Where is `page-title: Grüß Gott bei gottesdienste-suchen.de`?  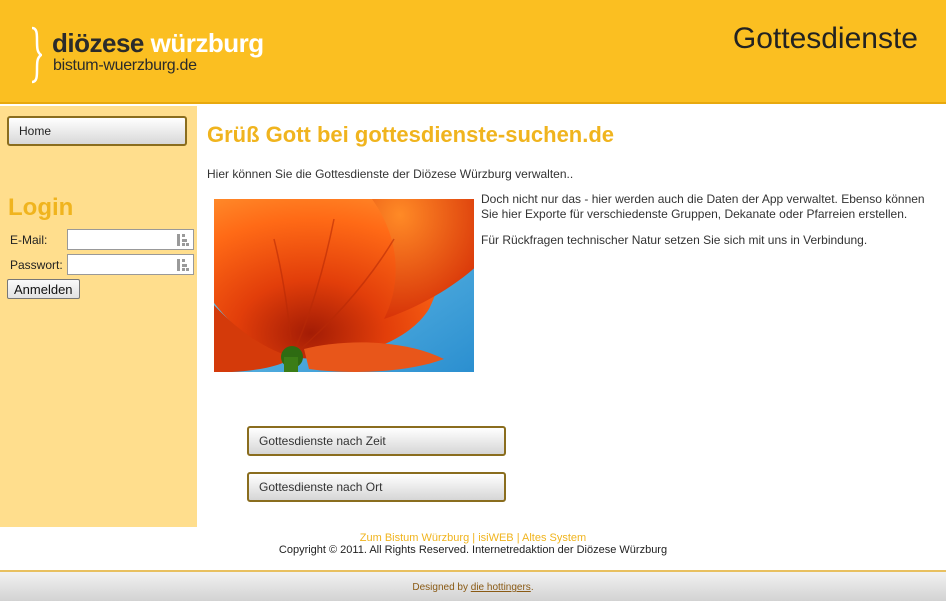
page-title: Grüß Gott bei gottesdienste-suchen.de is located at coordinates (411, 134).